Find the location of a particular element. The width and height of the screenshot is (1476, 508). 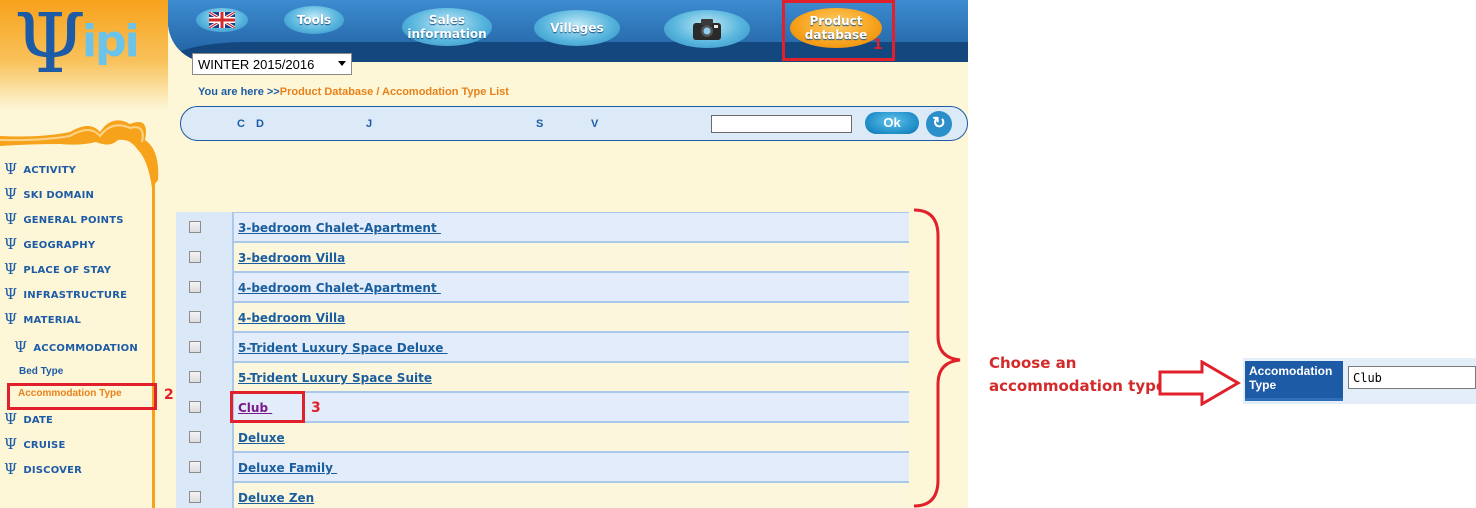

sales-information-button: Sales information is located at coordinates (447, 27).